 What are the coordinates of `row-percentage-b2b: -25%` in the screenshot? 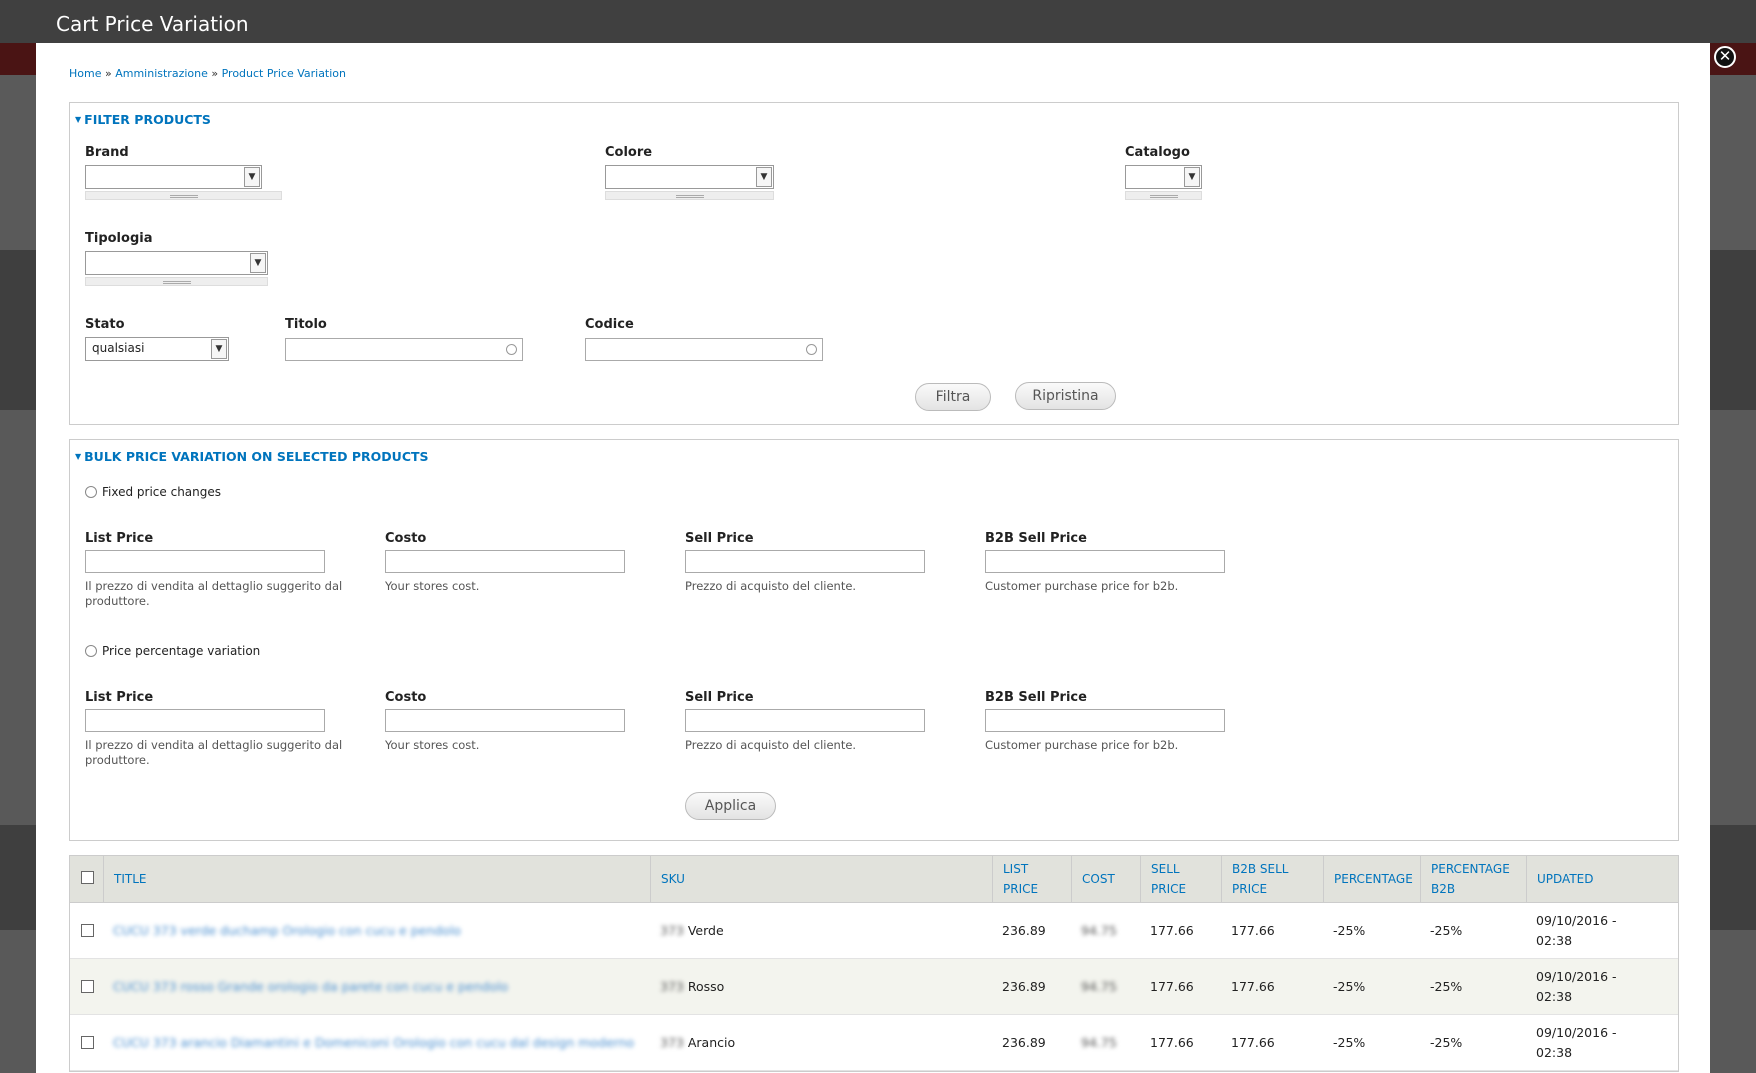 It's located at (1446, 986).